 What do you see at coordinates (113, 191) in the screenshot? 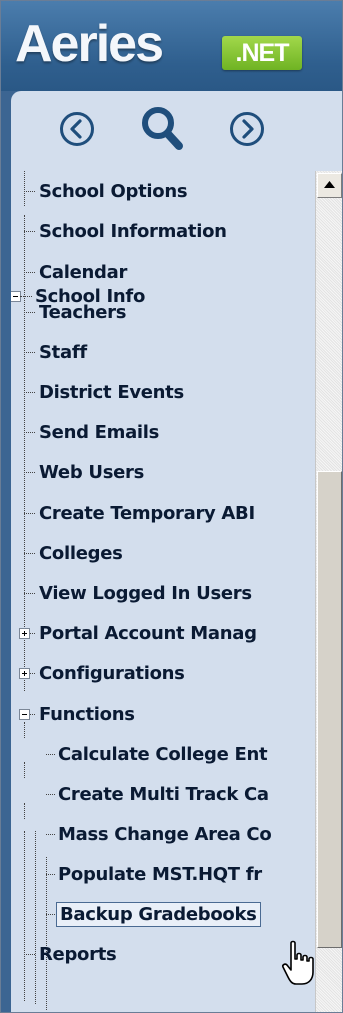
I see `tree-item-label: School Options` at bounding box center [113, 191].